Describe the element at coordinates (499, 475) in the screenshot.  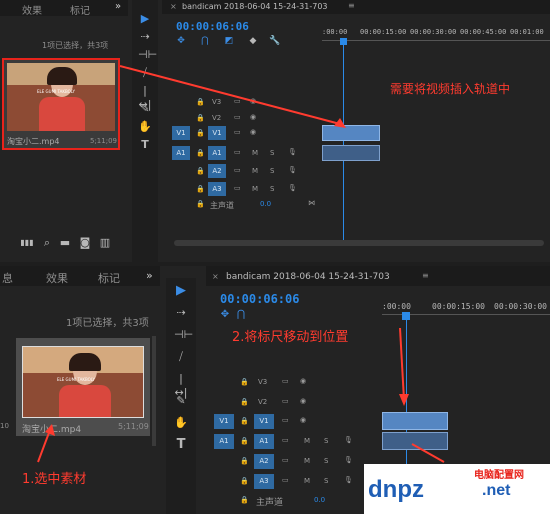
I see `watermark-text-cn: 电脑配置网` at that location.